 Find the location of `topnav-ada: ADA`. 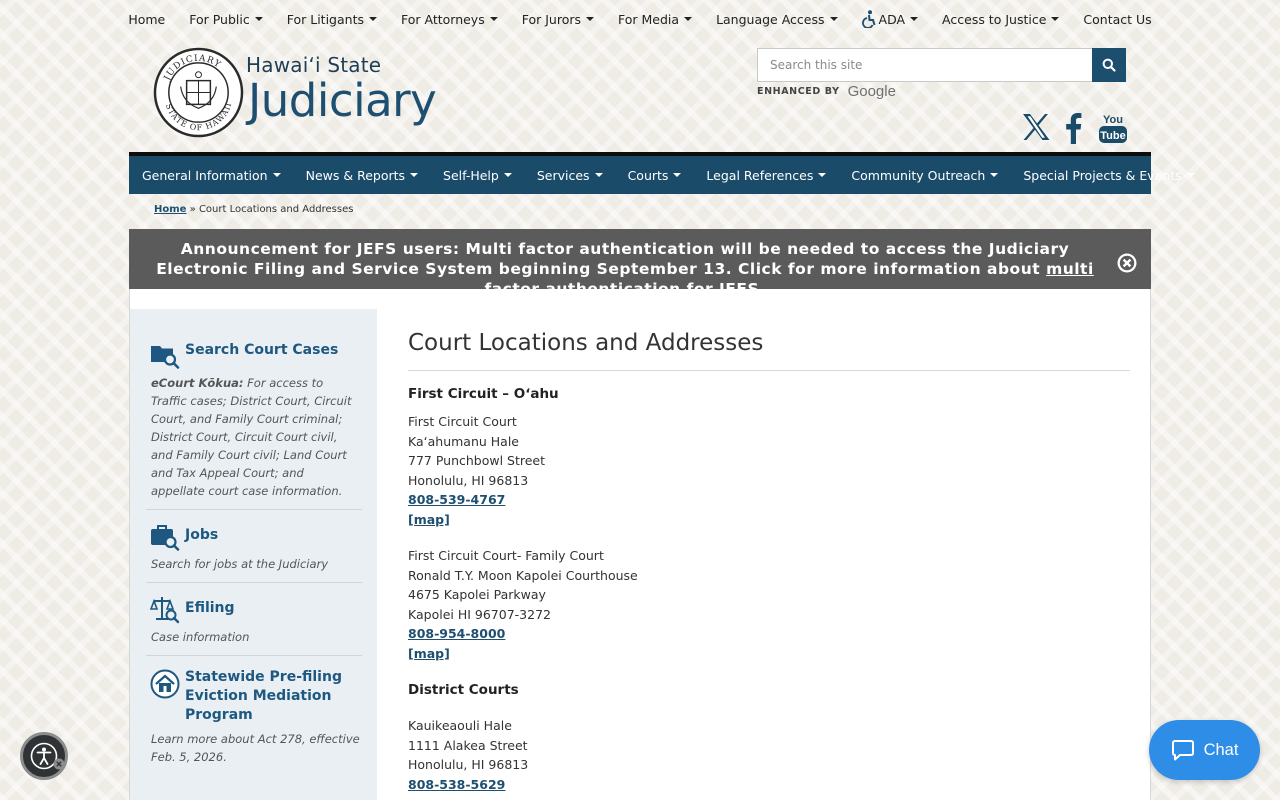

topnav-ada: ADA is located at coordinates (890, 19).